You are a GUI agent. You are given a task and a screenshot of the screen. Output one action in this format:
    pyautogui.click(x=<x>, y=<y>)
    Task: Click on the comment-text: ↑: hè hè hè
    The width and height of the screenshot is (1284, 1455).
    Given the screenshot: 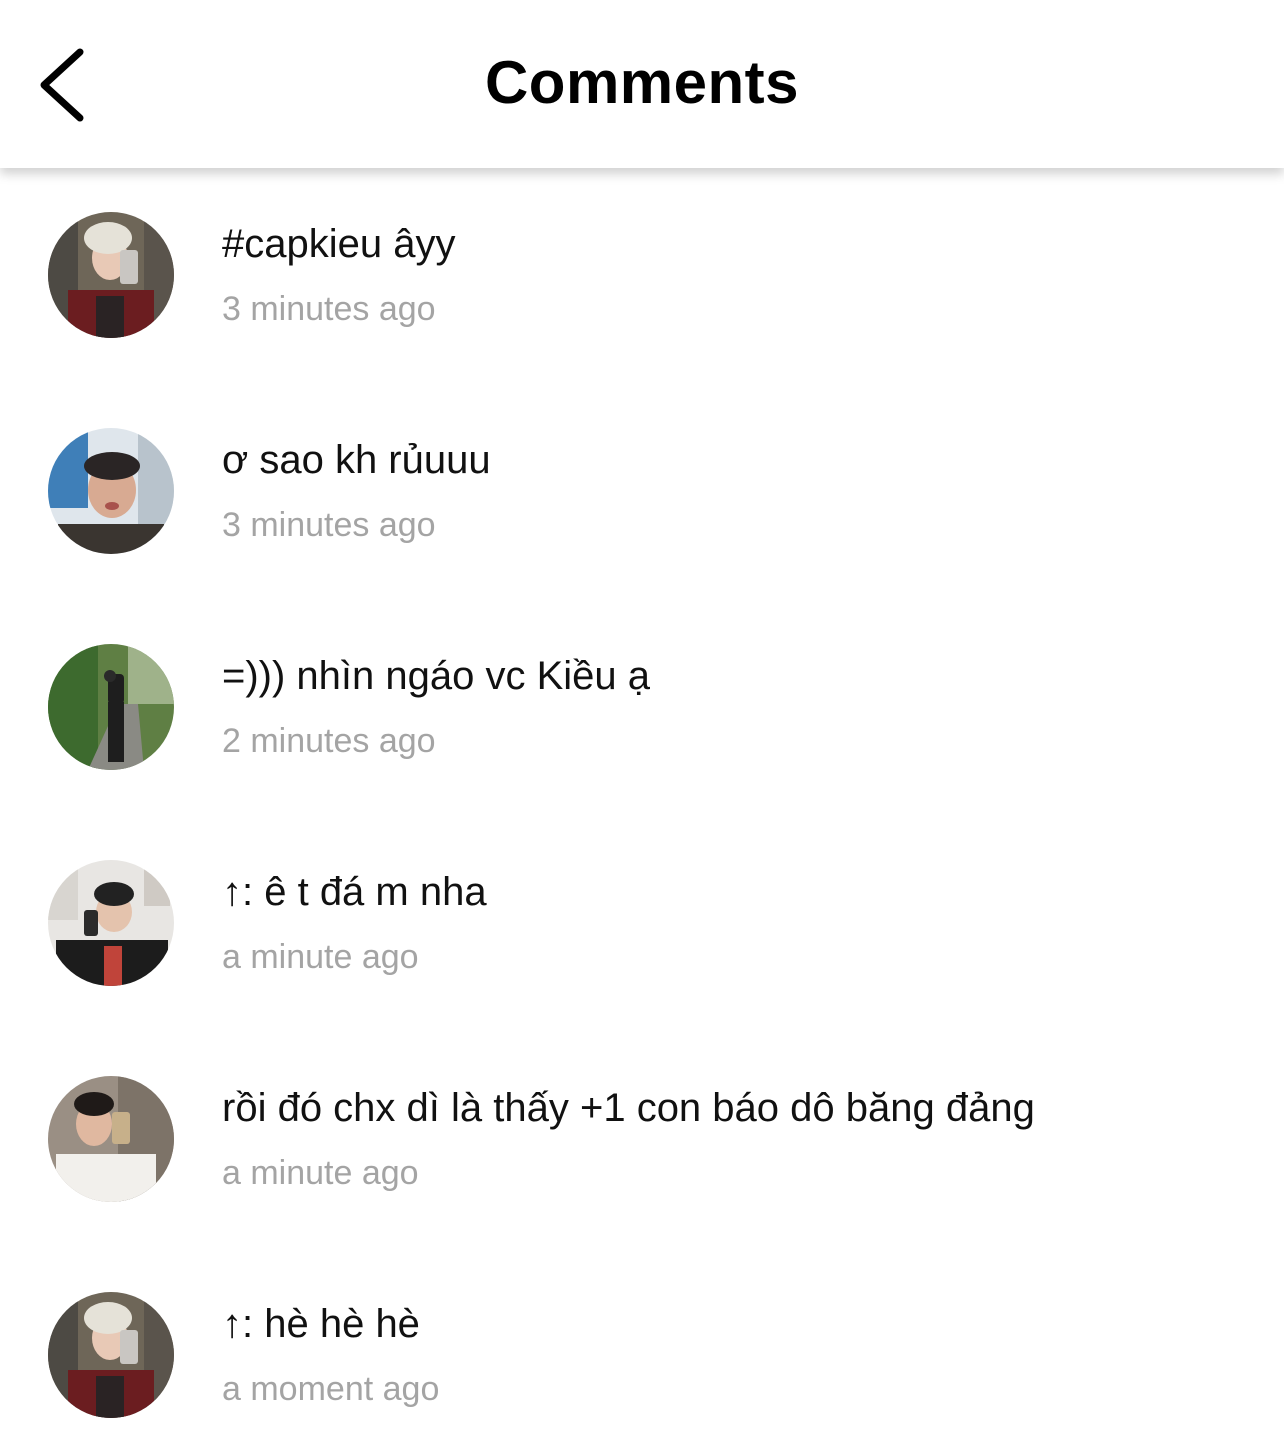 What is the action you would take?
    pyautogui.click(x=321, y=1324)
    